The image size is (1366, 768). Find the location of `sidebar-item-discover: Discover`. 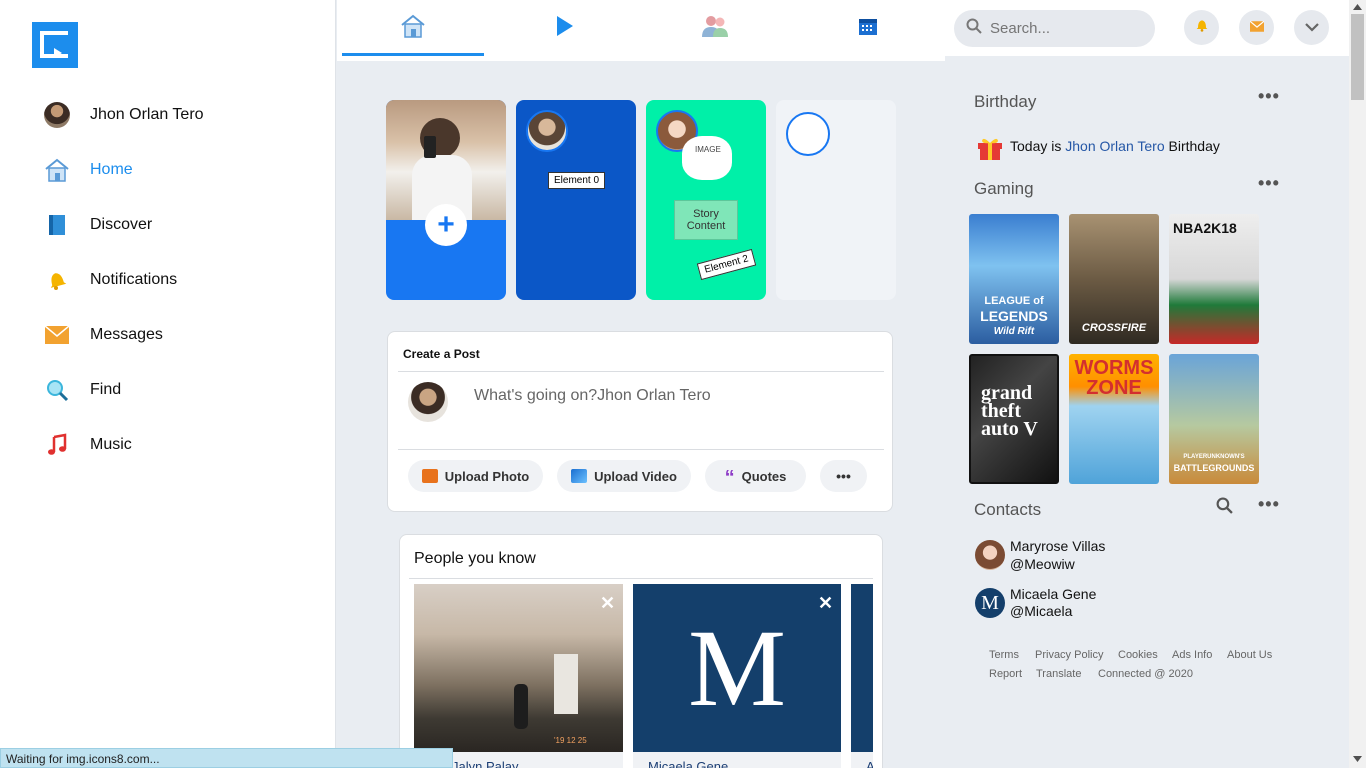

sidebar-item-discover: Discover is located at coordinates (98, 225).